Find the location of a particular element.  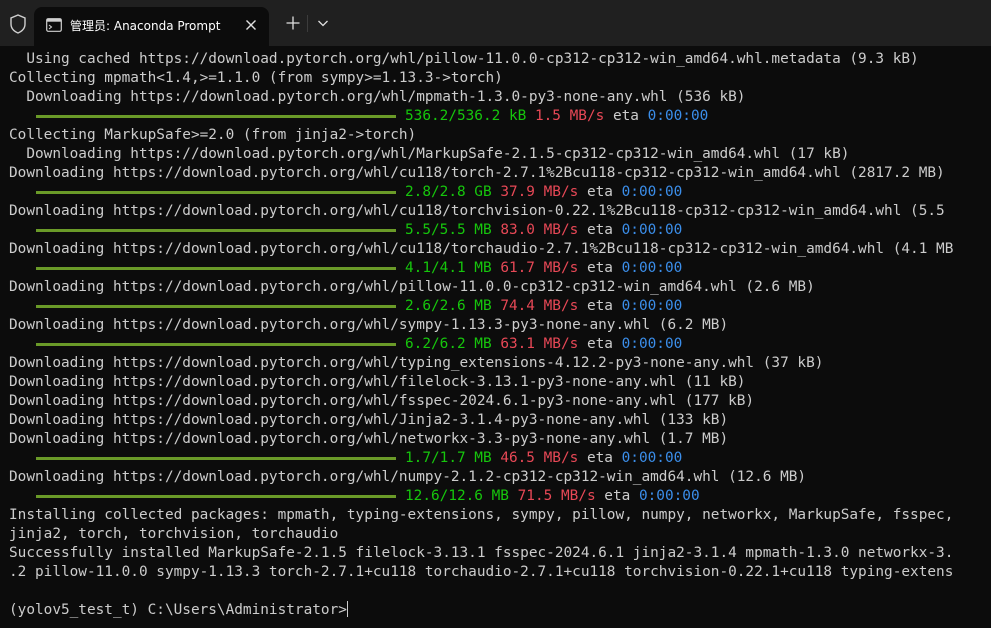

terminal-icon is located at coordinates (54, 25).